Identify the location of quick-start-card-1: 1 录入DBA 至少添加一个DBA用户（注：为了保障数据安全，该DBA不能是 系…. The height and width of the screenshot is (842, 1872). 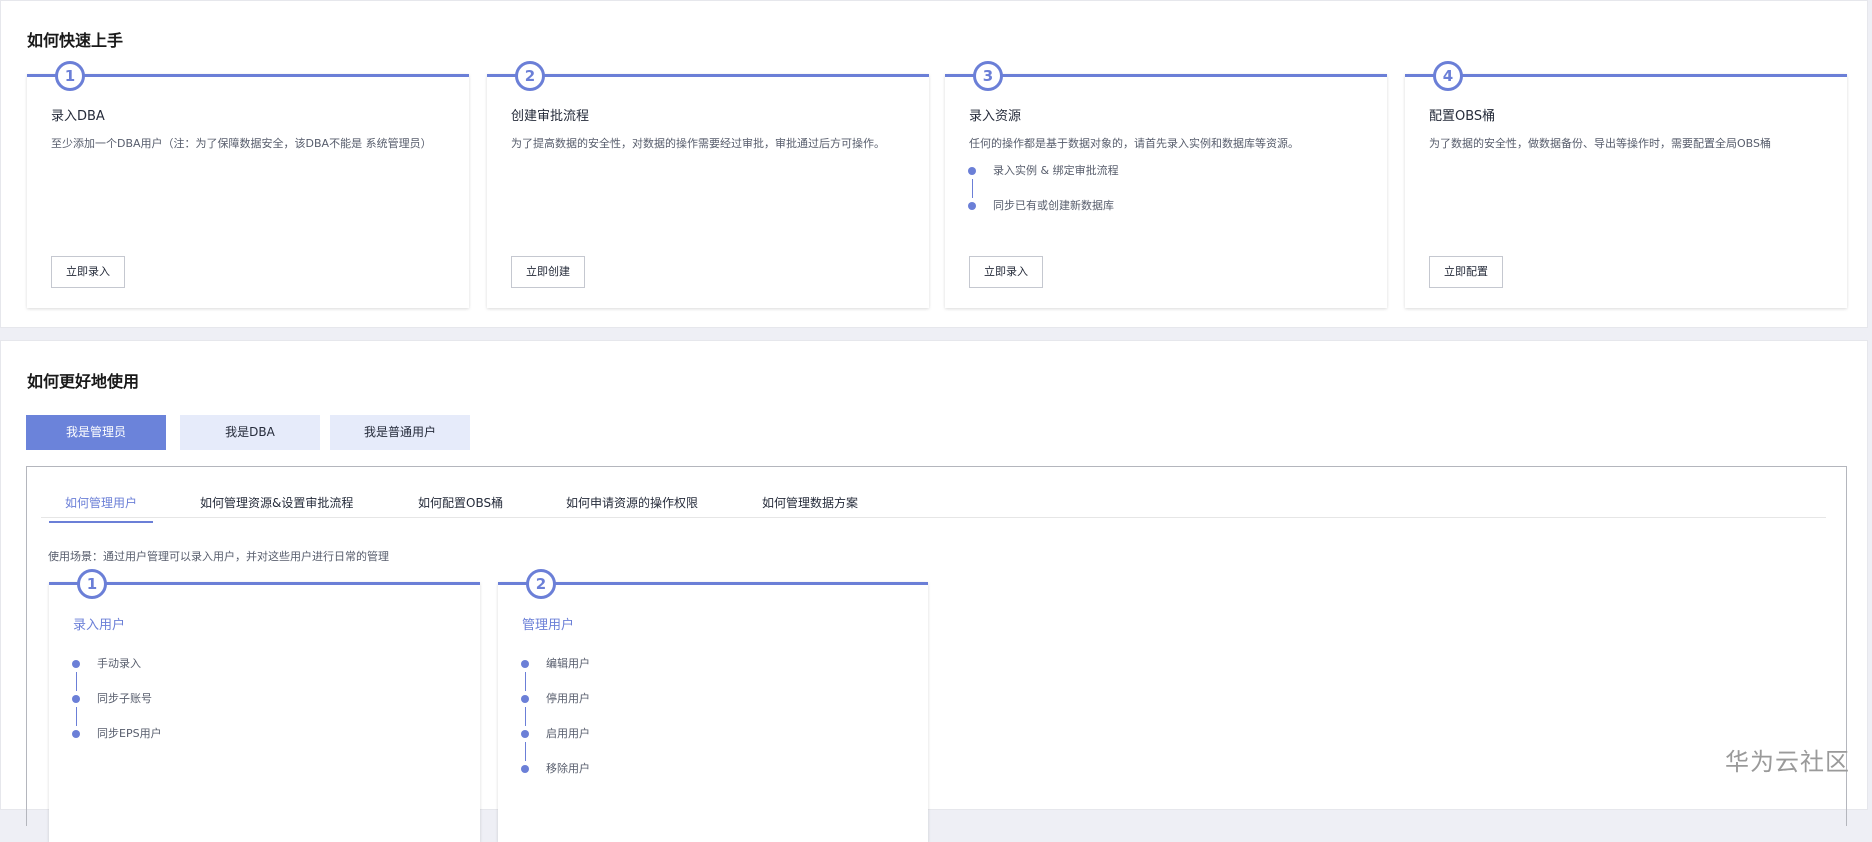
(248, 184).